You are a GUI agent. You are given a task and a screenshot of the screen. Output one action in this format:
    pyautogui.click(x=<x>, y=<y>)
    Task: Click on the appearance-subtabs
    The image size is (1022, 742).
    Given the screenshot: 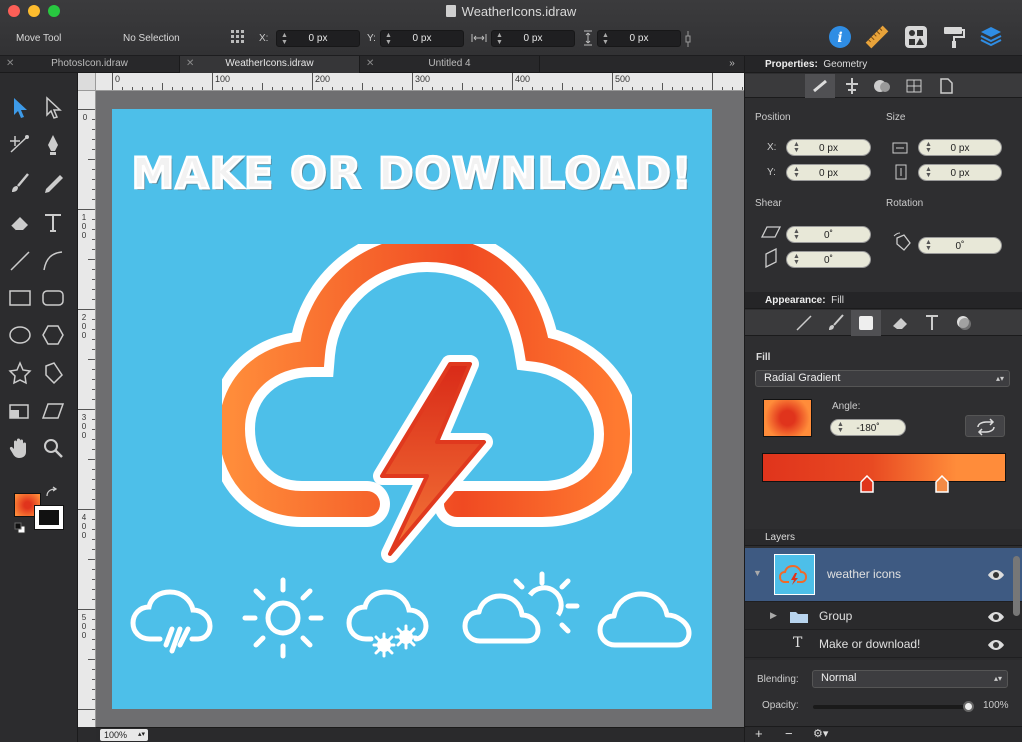 What is the action you would take?
    pyautogui.click(x=883, y=323)
    